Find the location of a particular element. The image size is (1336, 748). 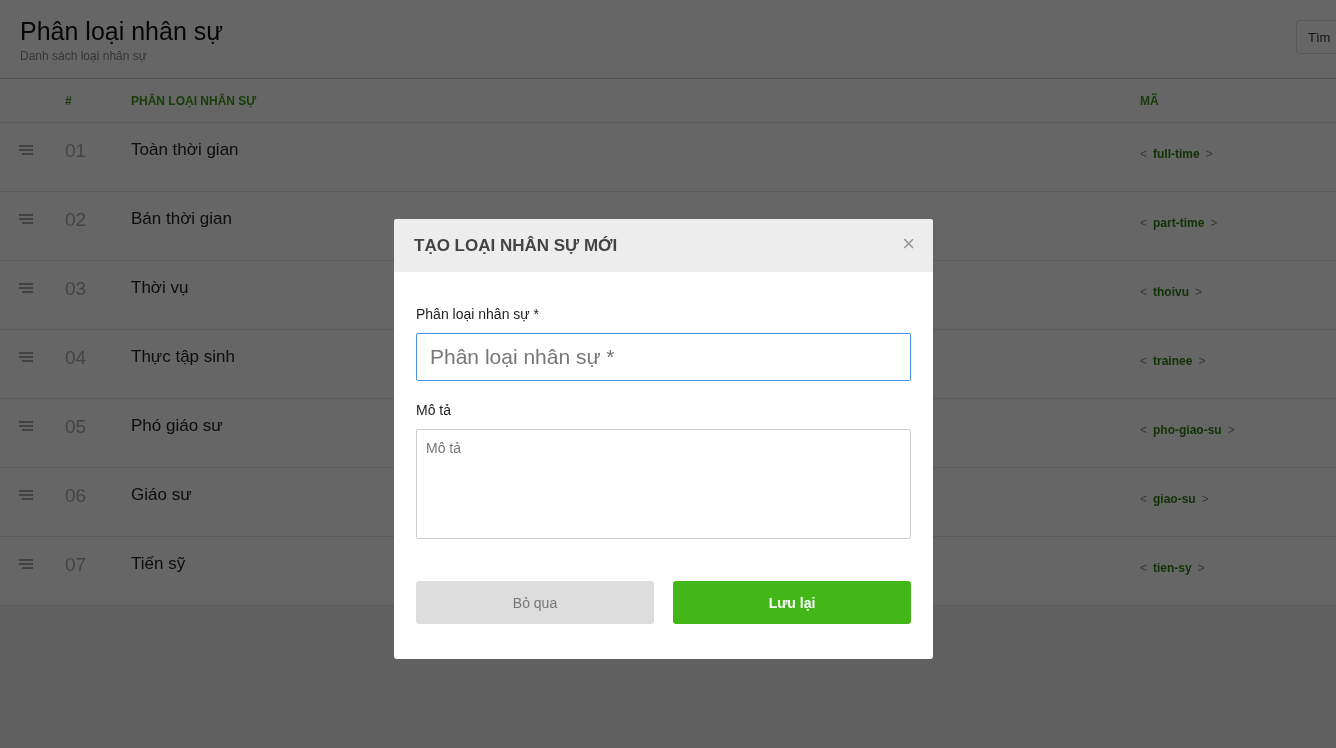

code-text: giao-su is located at coordinates (1174, 499).